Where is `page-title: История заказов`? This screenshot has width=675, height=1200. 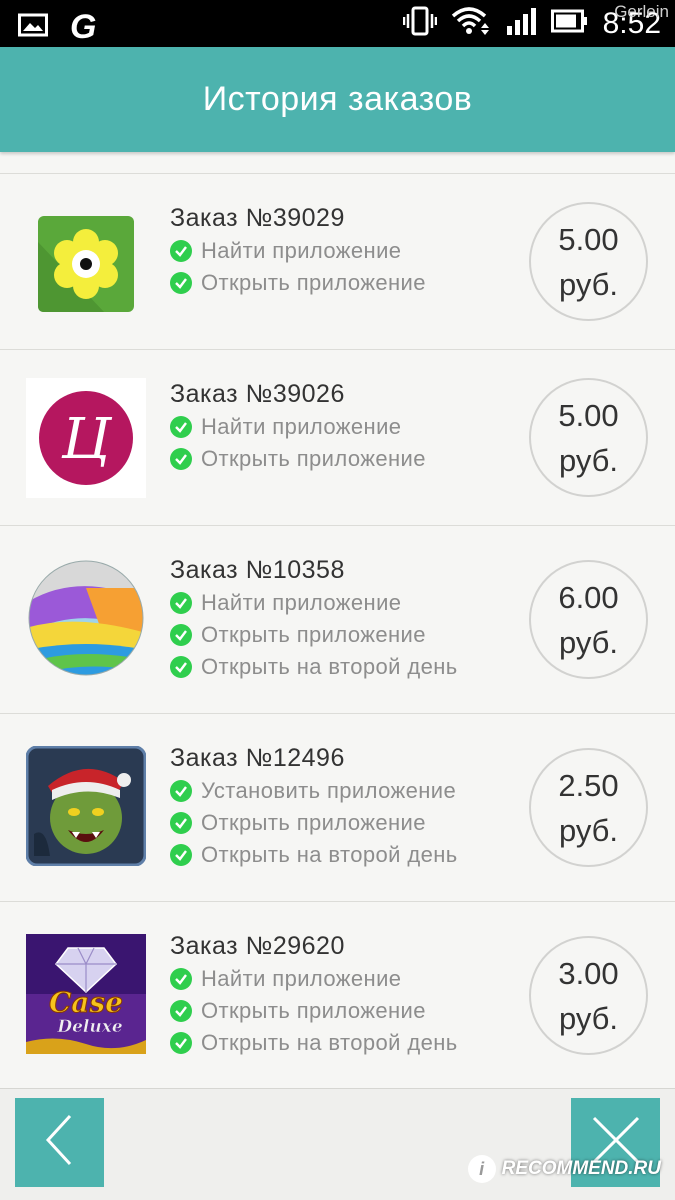 page-title: История заказов is located at coordinates (337, 99).